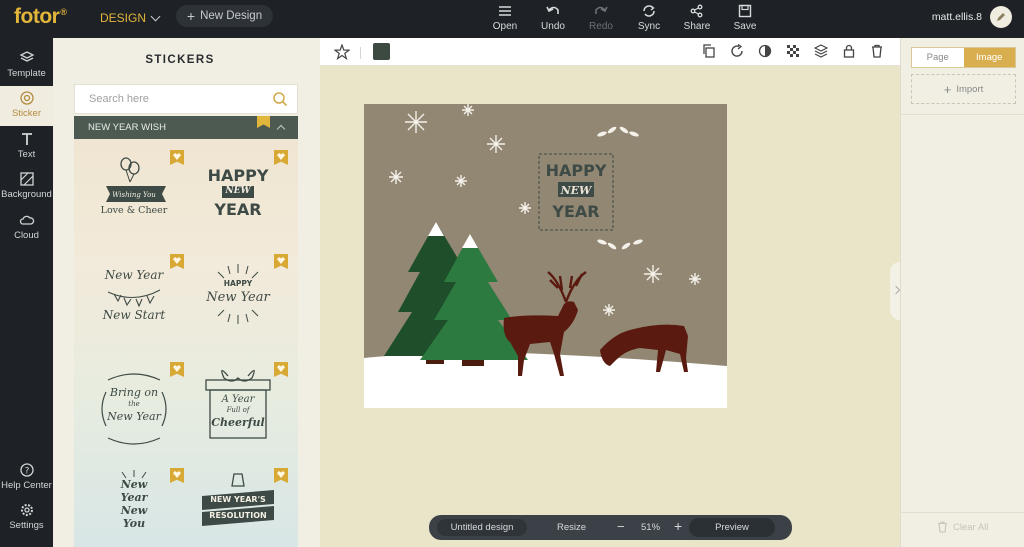 This screenshot has width=1024, height=547. I want to click on design-menu: DESIGN, so click(130, 18).